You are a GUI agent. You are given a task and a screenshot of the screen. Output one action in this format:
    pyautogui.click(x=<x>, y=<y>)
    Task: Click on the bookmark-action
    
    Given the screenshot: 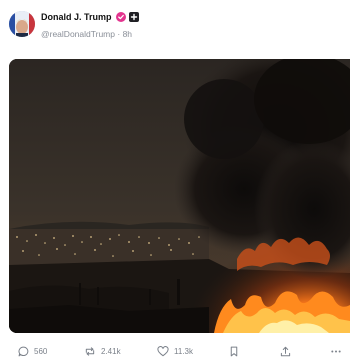 What is the action you would take?
    pyautogui.click(x=234, y=351)
    